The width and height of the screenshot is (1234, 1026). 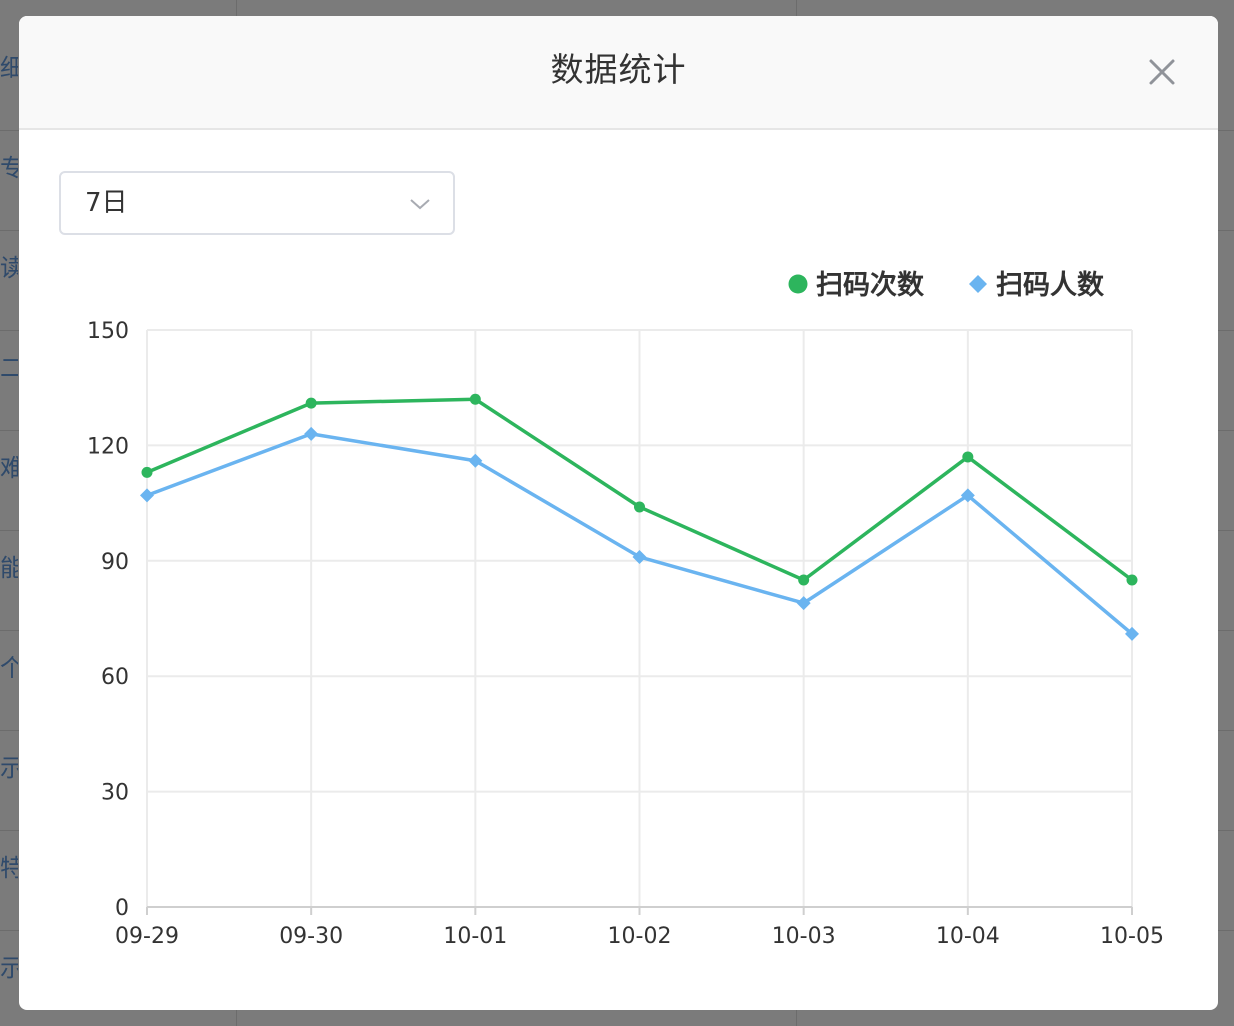 I want to click on y-tick-label: 120, so click(x=108, y=446).